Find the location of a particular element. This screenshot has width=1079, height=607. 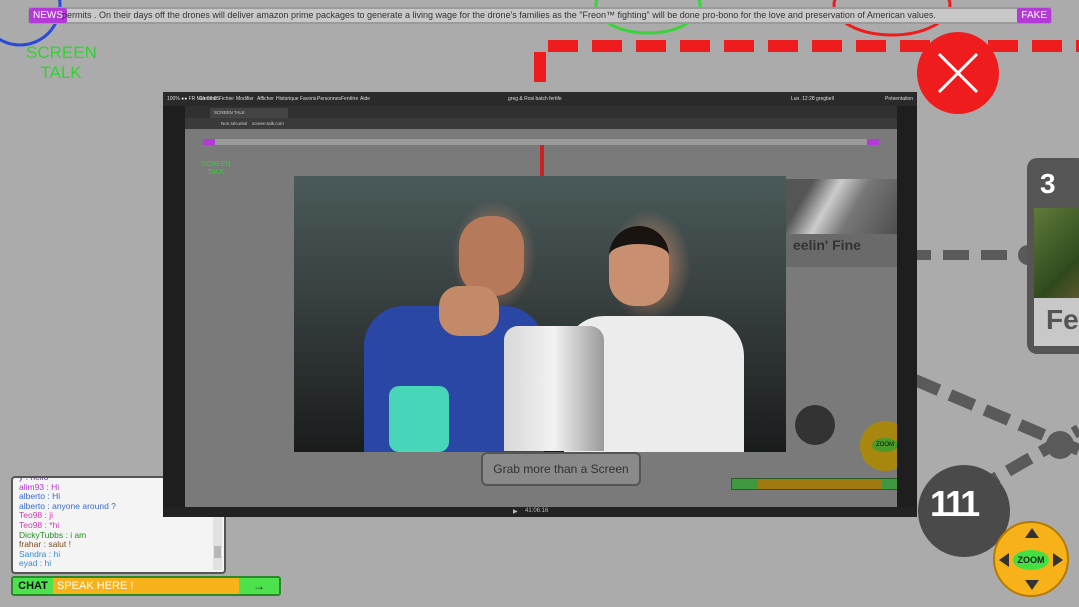

pan-right-icon is located at coordinates (1058, 560).